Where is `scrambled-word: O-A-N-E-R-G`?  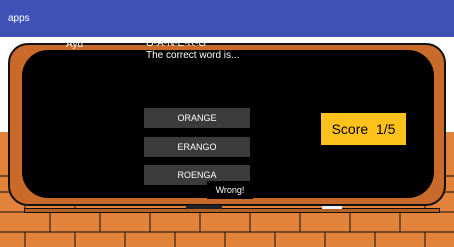
scrambled-word: O-A-N-E-R-G is located at coordinates (176, 43).